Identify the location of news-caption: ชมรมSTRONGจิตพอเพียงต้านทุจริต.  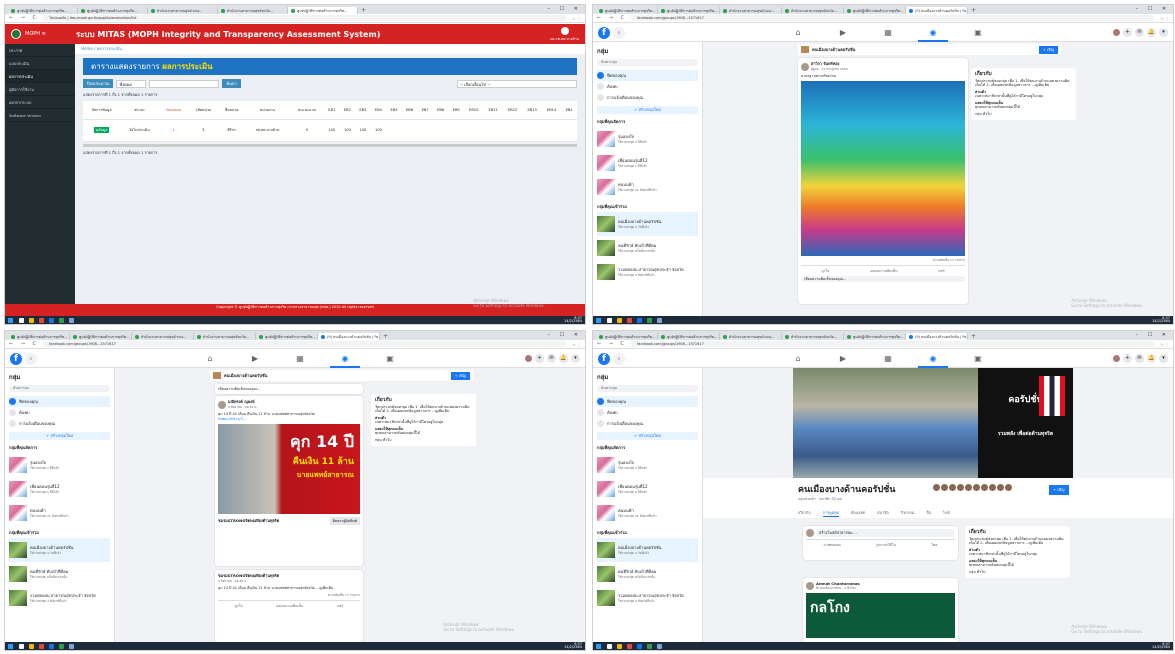
(248, 521).